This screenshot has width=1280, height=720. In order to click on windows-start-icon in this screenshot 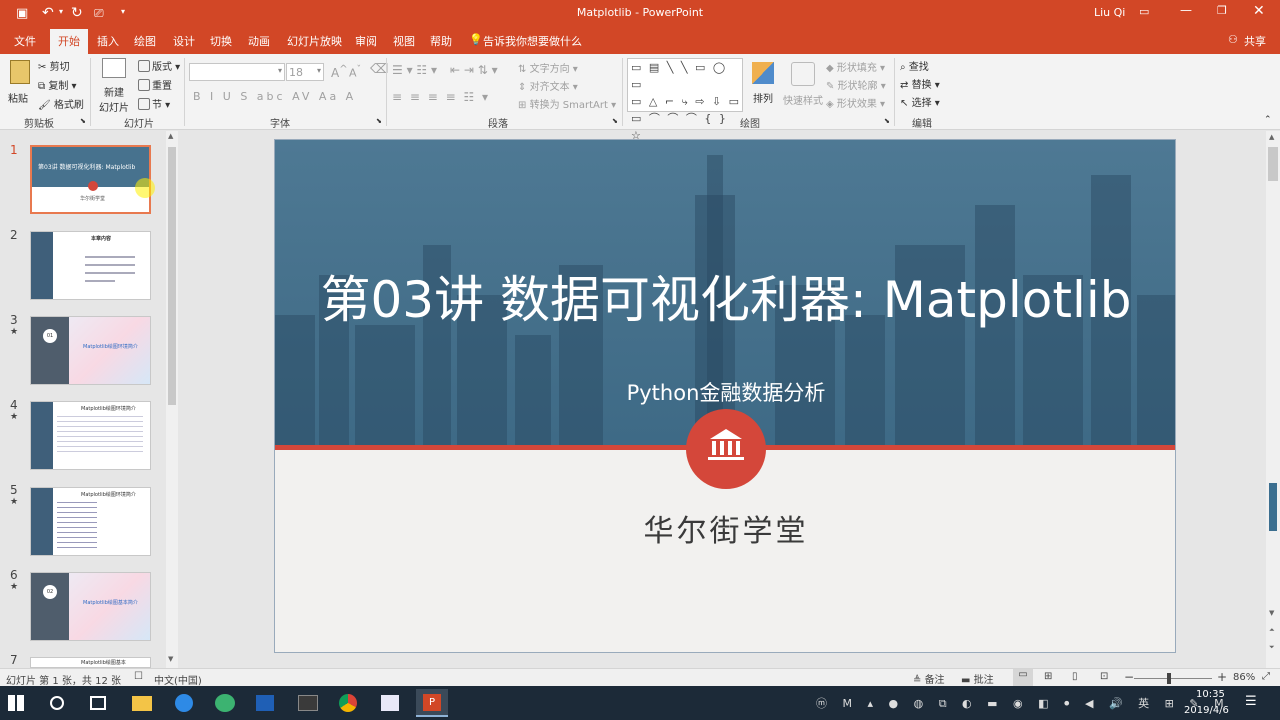, I will do `click(16, 703)`.